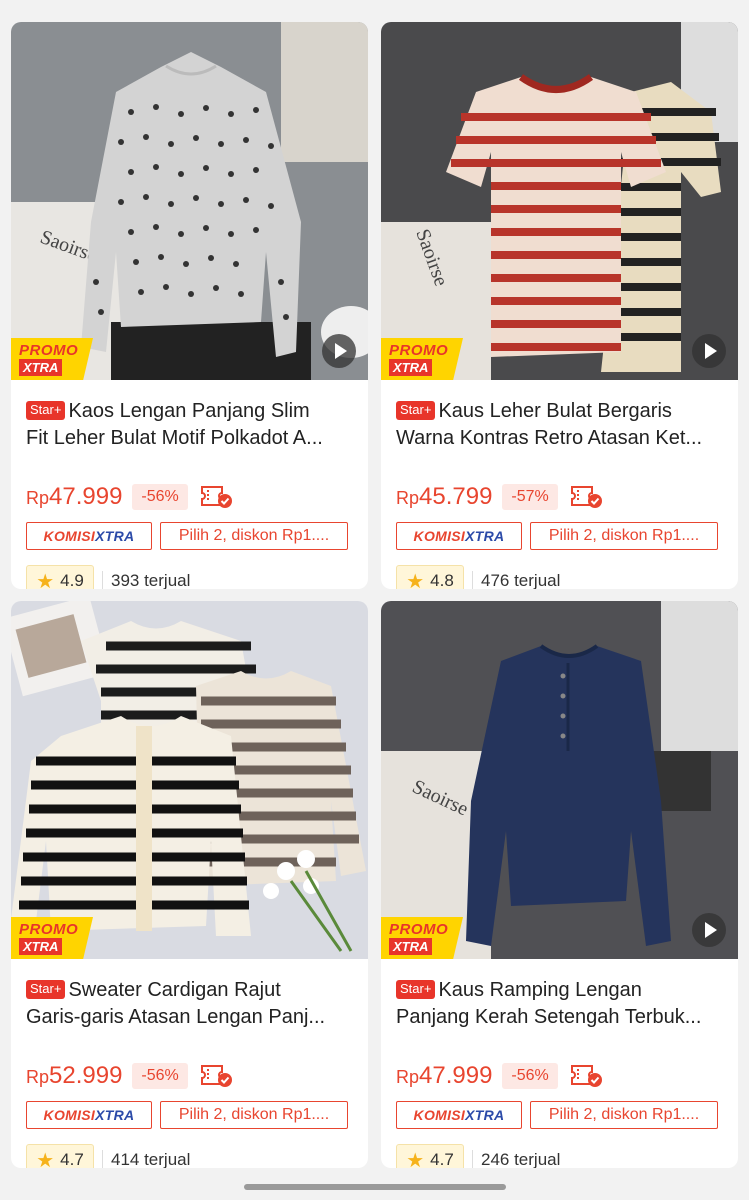 This screenshot has height=1200, width=749. Describe the element at coordinates (375, 1187) in the screenshot. I see `home-indicator` at that location.